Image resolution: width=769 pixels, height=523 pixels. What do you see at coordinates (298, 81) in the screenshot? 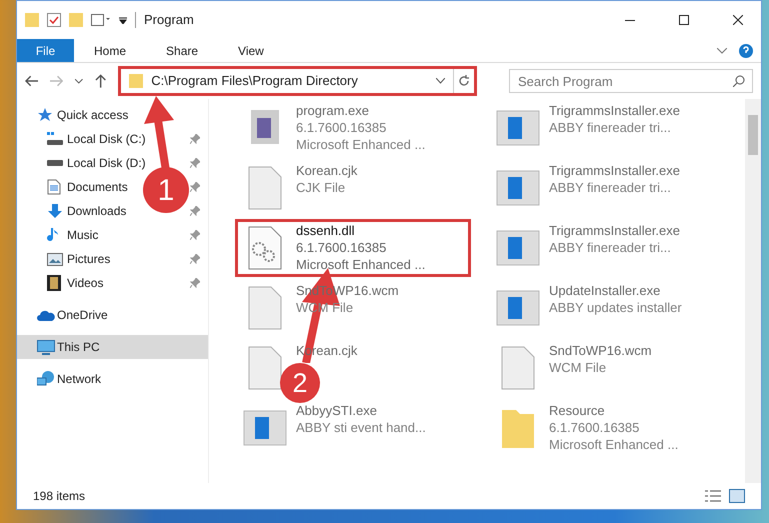
I see `address-bar: C:\Program Files\Program Directory` at bounding box center [298, 81].